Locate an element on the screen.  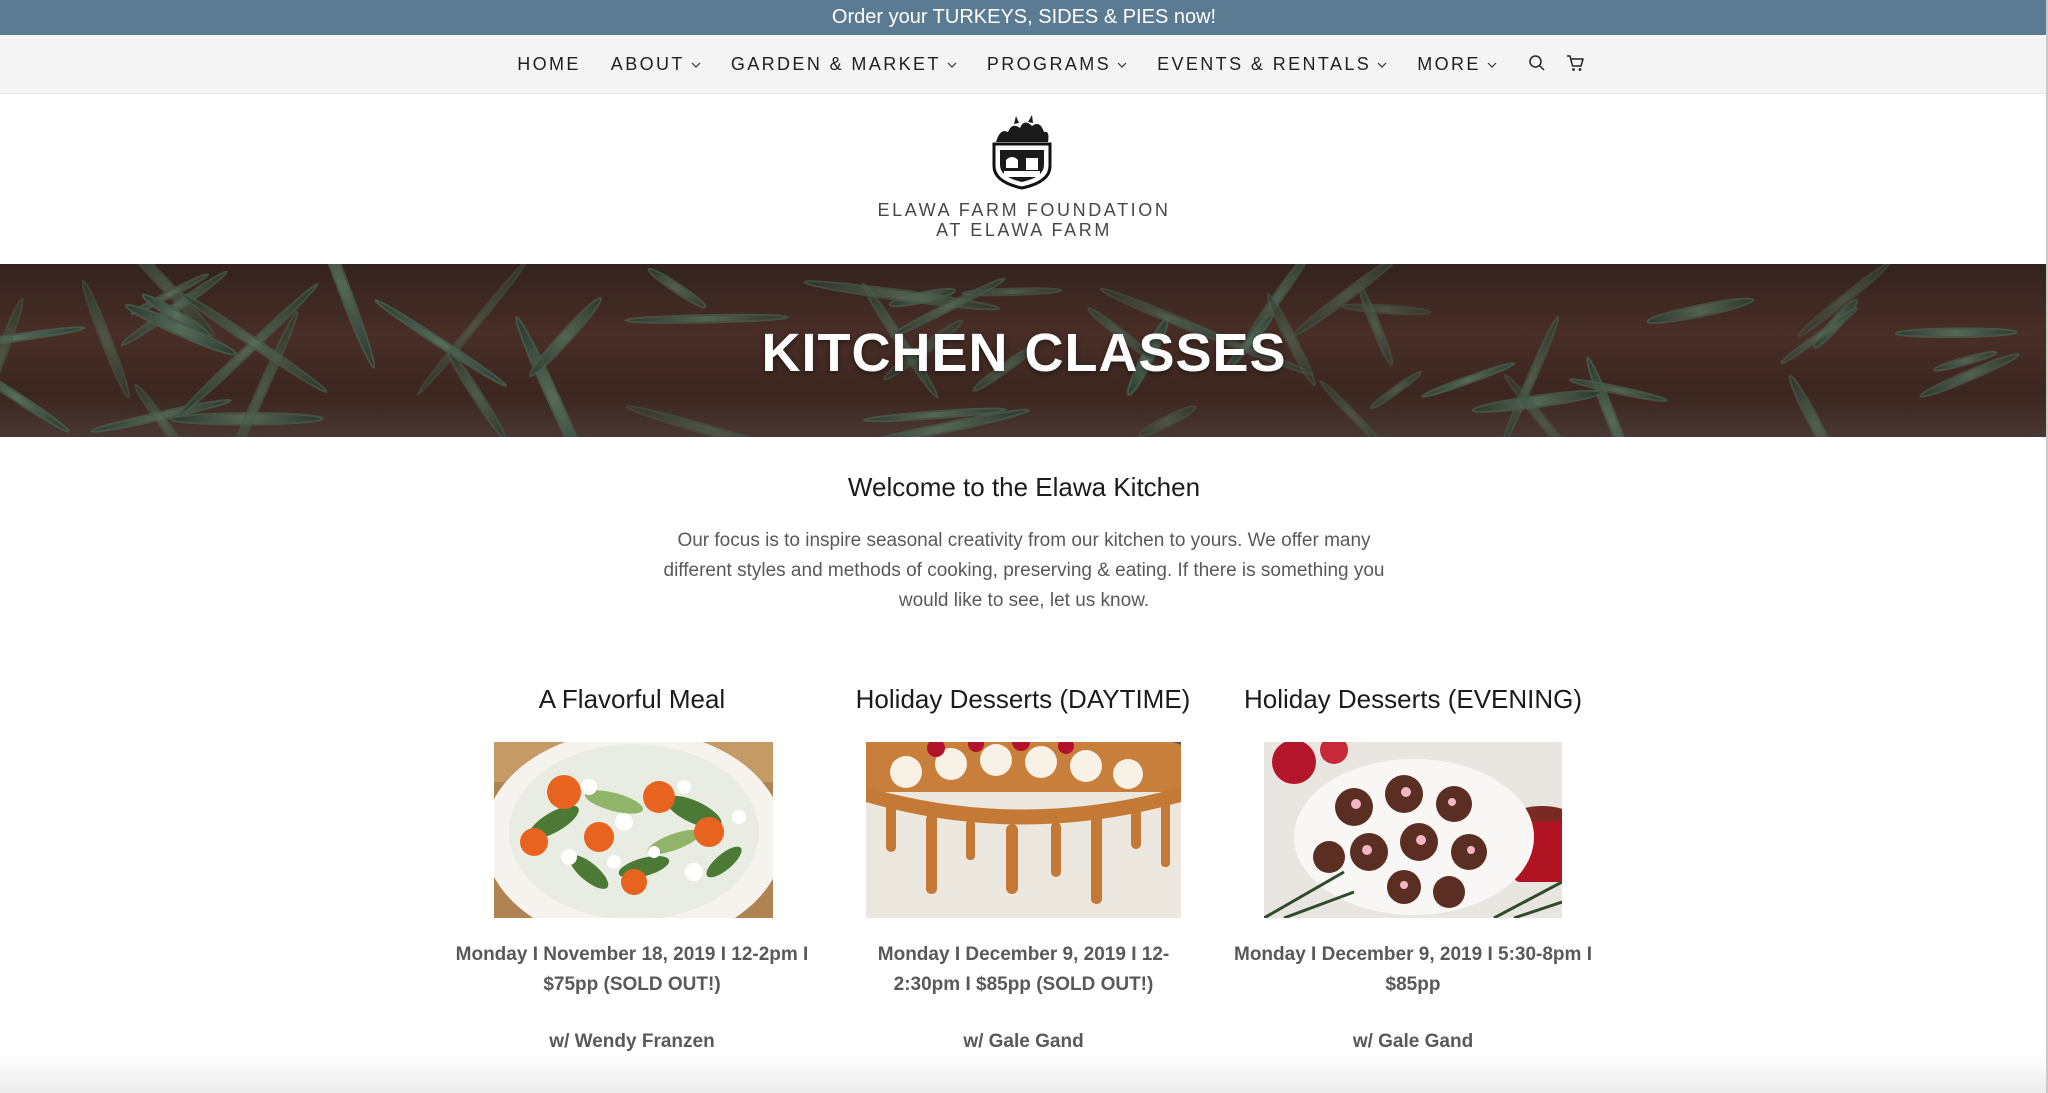
nav-item-garden-market: GARDEN & MARKET is located at coordinates (844, 64).